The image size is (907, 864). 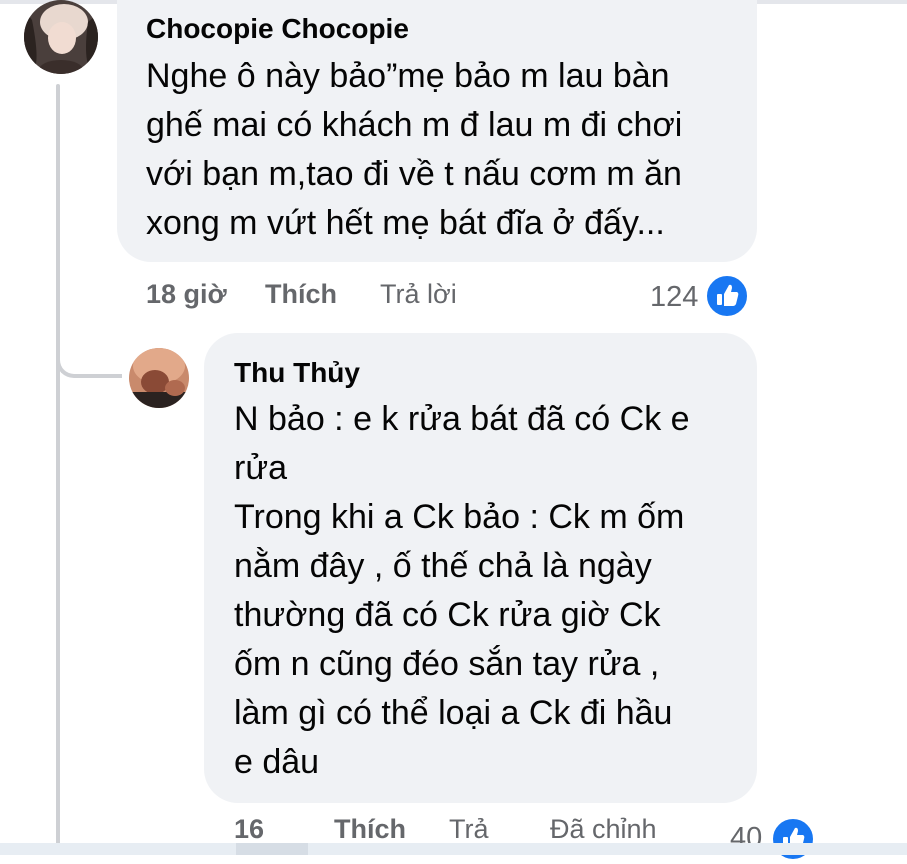 I want to click on reaction-count: 124, so click(x=674, y=297).